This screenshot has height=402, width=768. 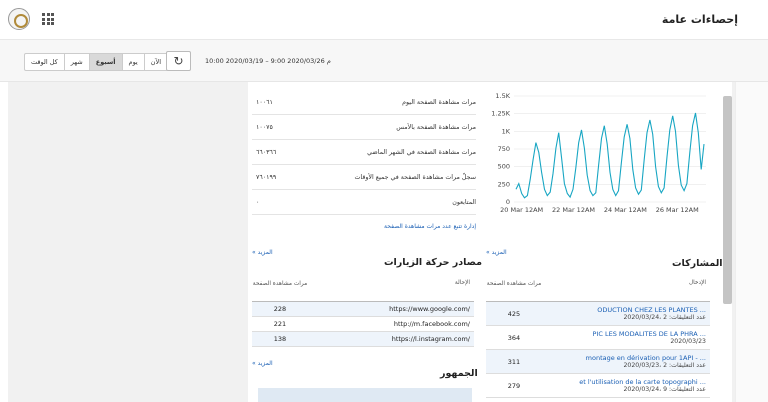 What do you see at coordinates (384, 20) in the screenshot?
I see `top-bar: إحصاءات عامة` at bounding box center [384, 20].